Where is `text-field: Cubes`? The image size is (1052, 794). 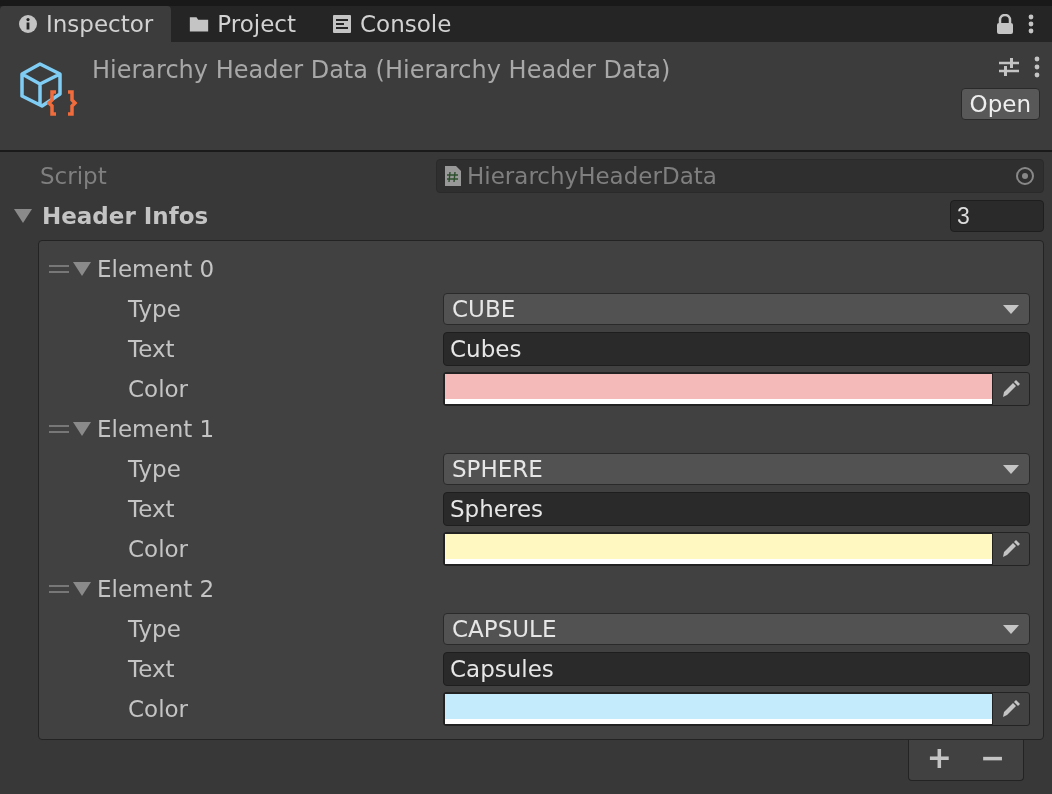 text-field: Cubes is located at coordinates (736, 349).